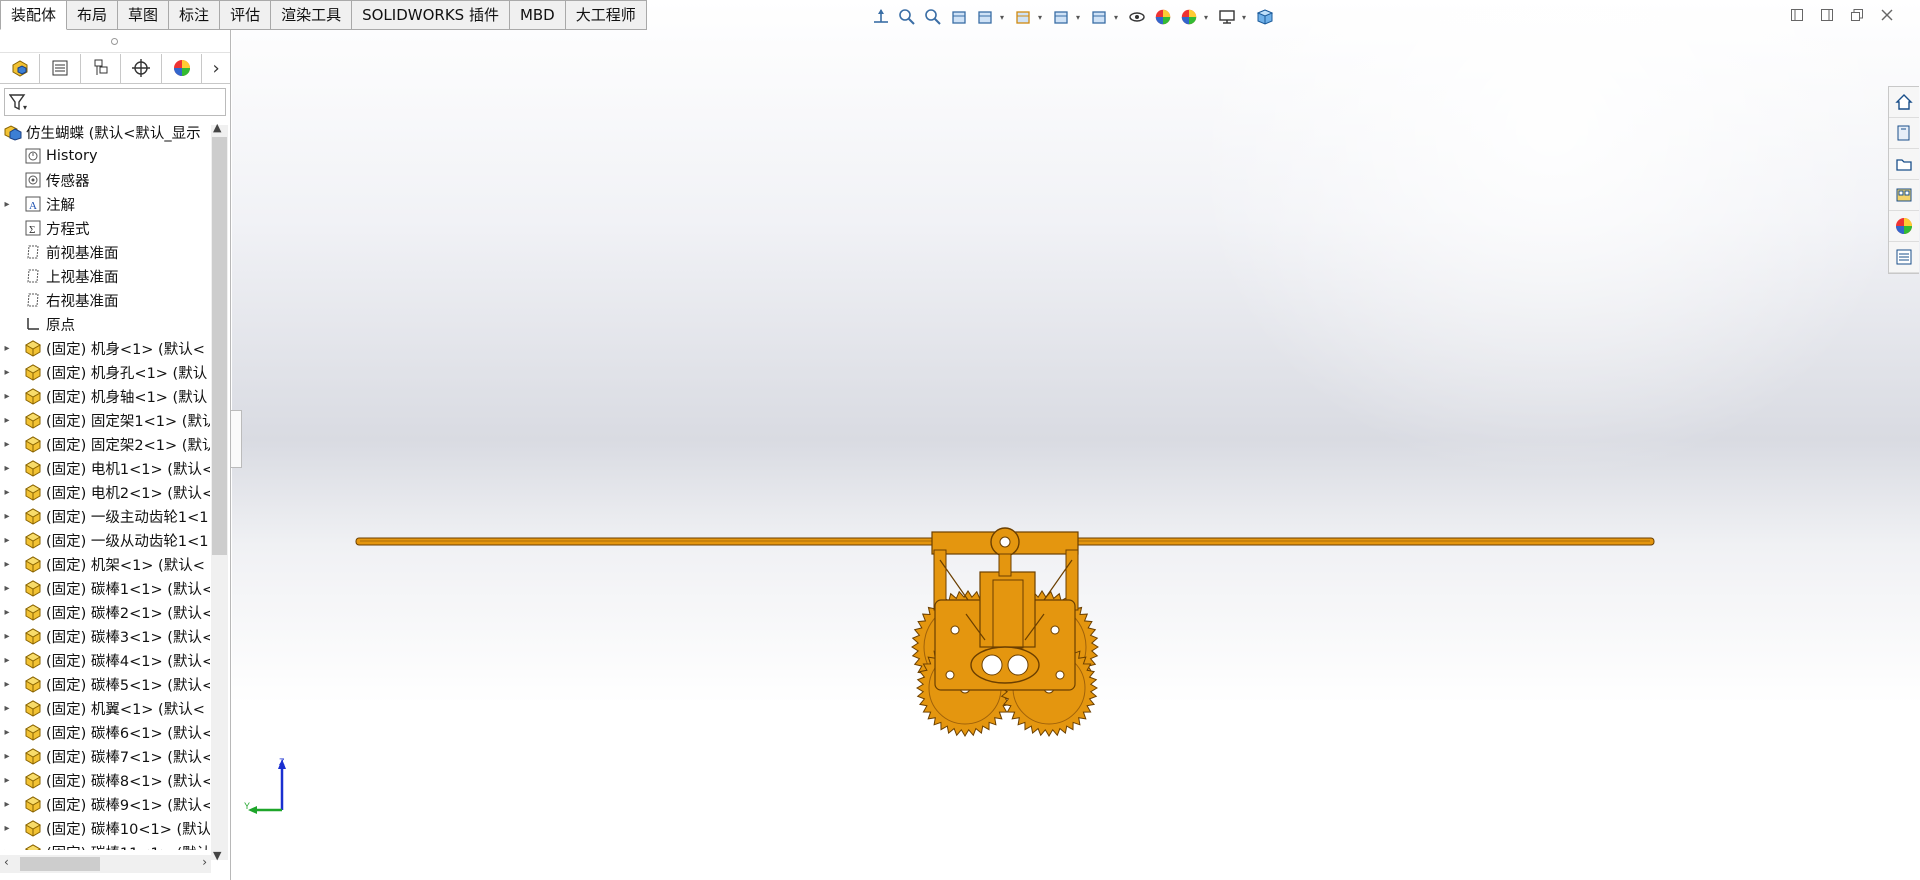 Image resolution: width=1920 pixels, height=880 pixels. Describe the element at coordinates (105, 300) in the screenshot. I see `tree-item: 右视基准面` at that location.